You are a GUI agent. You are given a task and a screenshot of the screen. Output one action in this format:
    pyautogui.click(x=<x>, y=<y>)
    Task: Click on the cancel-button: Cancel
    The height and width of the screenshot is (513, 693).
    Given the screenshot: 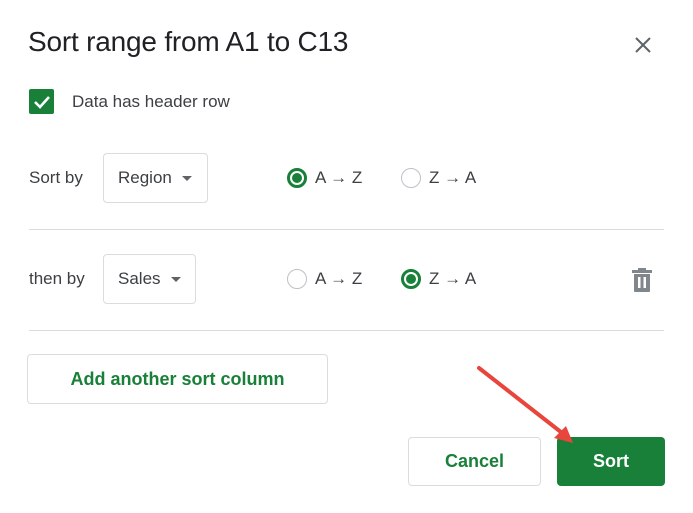 What is the action you would take?
    pyautogui.click(x=474, y=461)
    